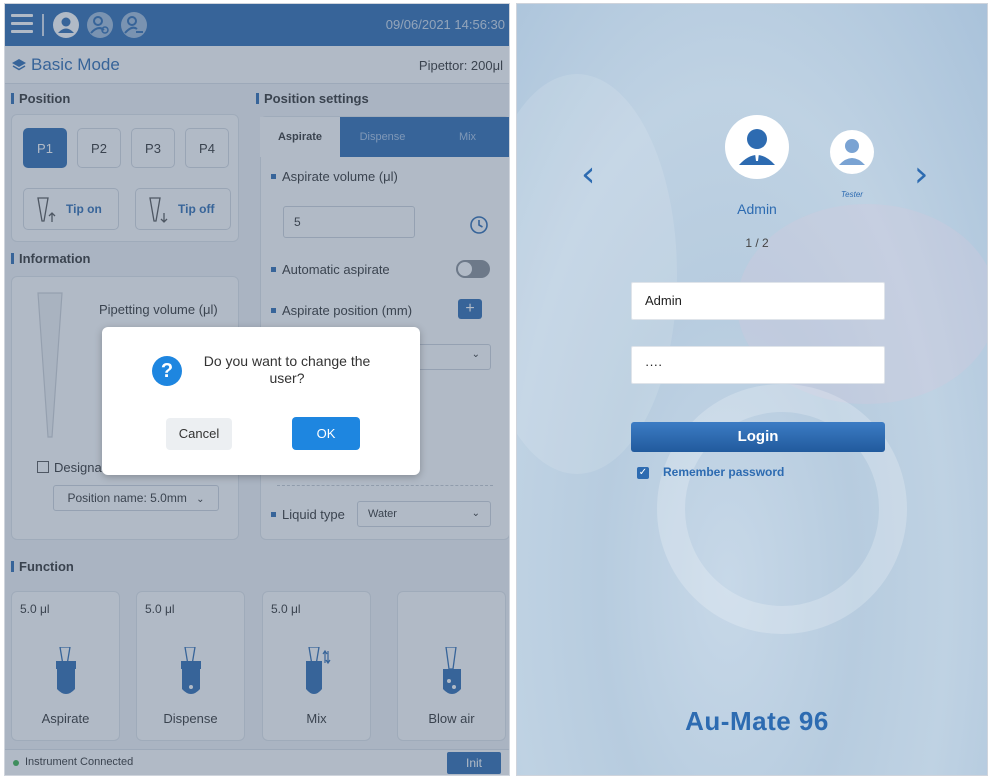  What do you see at coordinates (326, 433) in the screenshot?
I see `ok-button: OK` at bounding box center [326, 433].